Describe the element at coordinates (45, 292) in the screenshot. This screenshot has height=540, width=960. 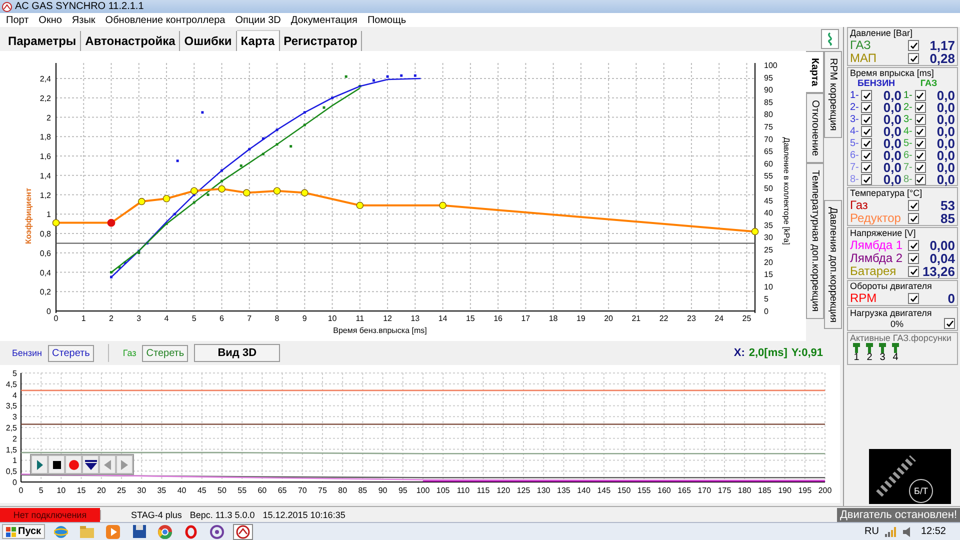
I see `tick-label: 0,2` at that location.